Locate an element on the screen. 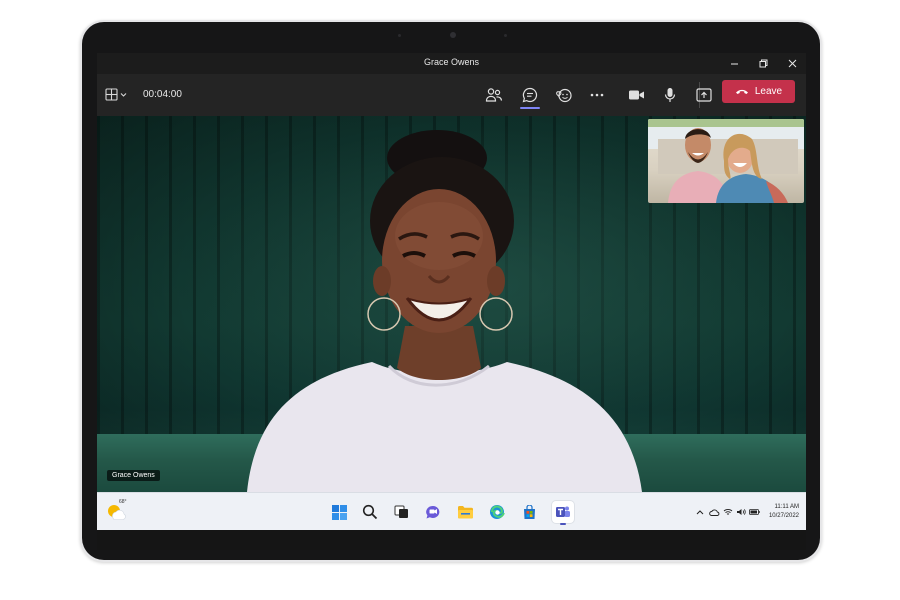  start-button is located at coordinates (339, 512).